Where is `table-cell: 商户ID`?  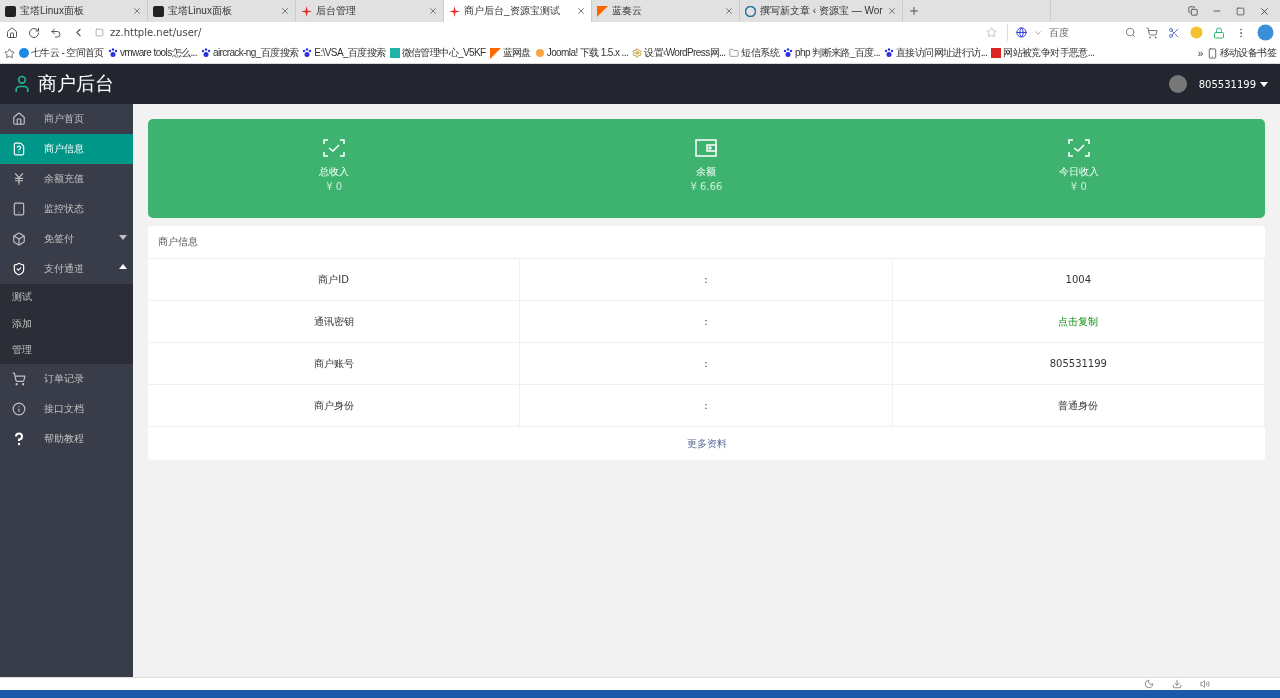
table-cell: 商户ID is located at coordinates (334, 279).